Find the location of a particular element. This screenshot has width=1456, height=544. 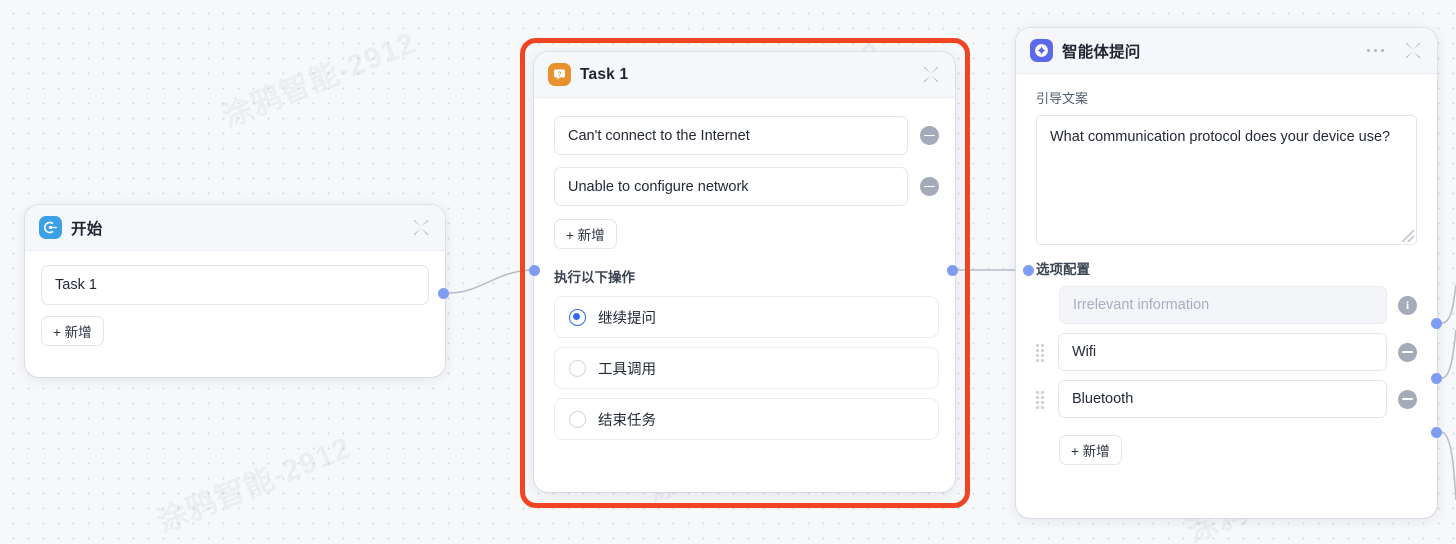

node-task-title: Task 1 is located at coordinates (604, 74).